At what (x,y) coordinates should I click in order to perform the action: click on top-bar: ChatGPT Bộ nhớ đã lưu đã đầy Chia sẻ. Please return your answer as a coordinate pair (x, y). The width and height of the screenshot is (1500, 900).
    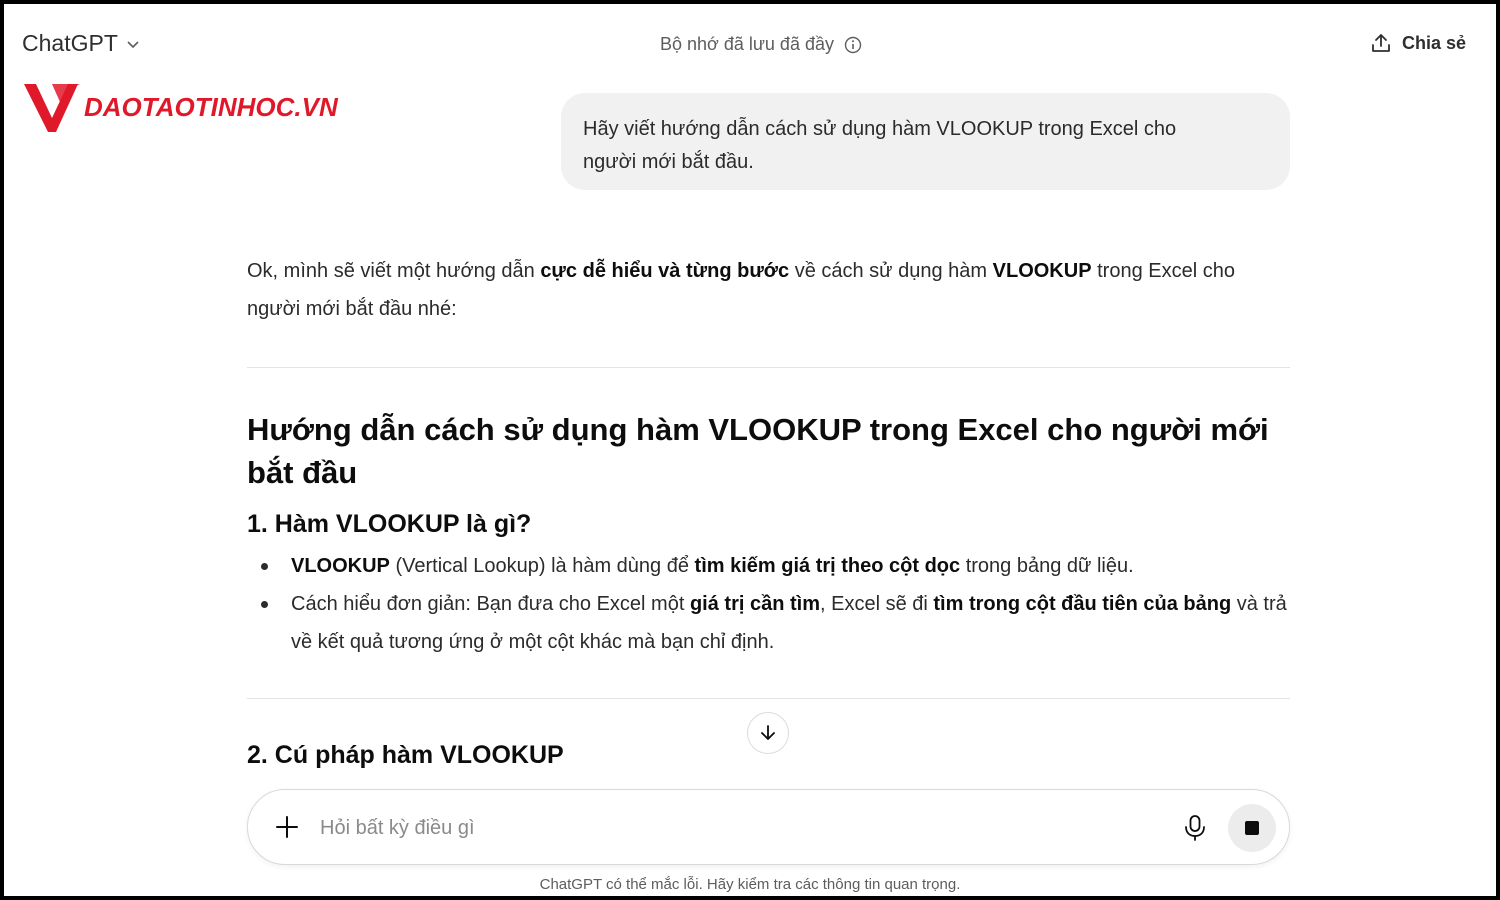
    Looking at the image, I should click on (750, 40).